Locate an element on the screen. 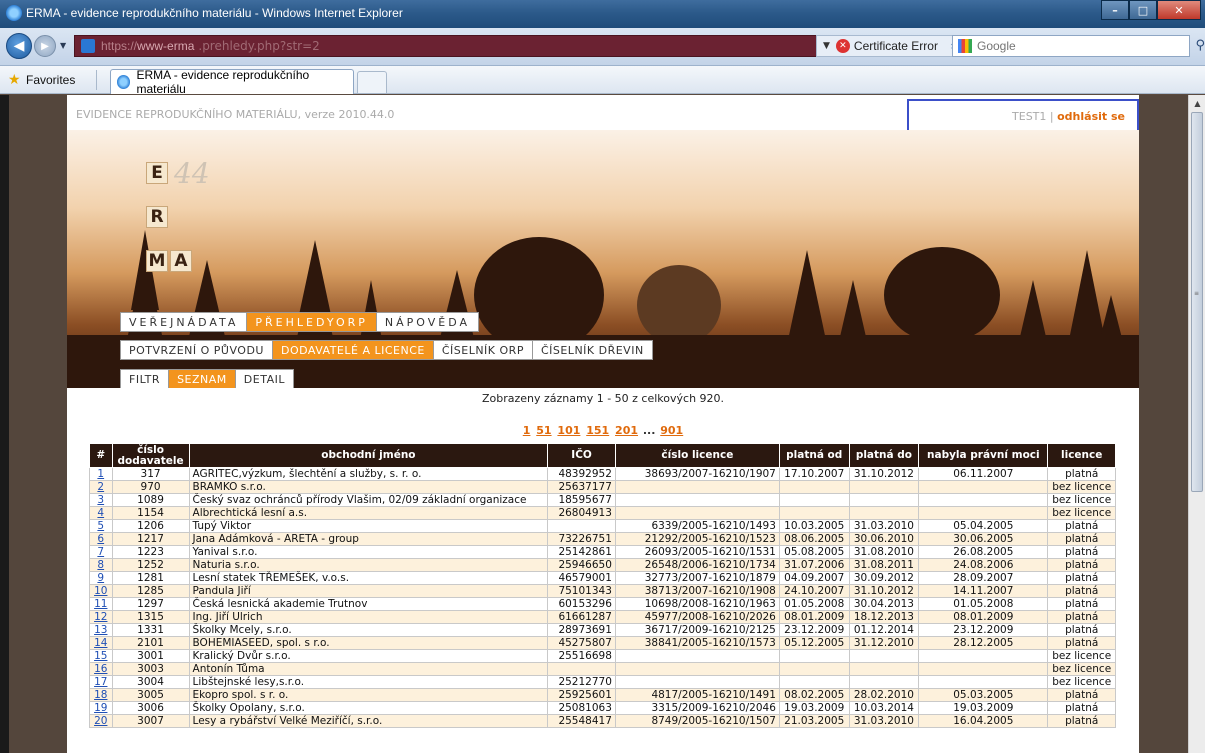 This screenshot has width=1205, height=753. row-index-link: 17 is located at coordinates (100, 682).